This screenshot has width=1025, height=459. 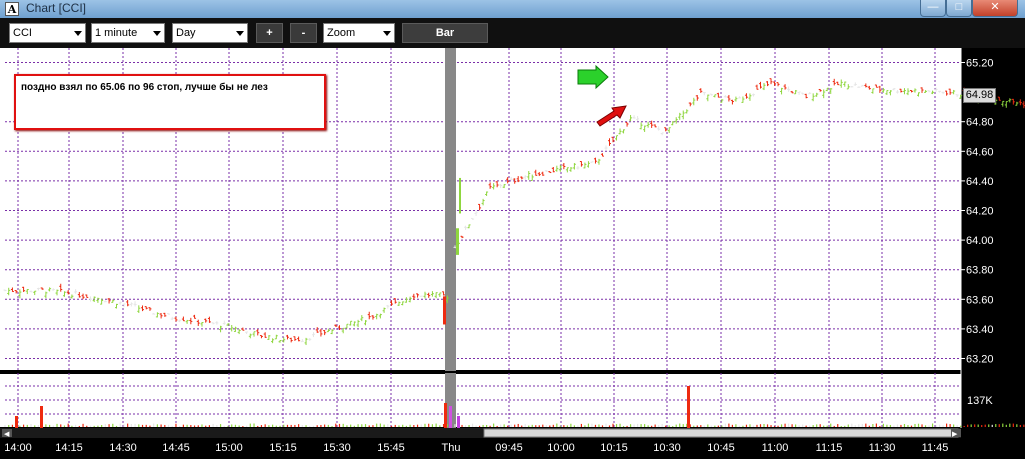 What do you see at coordinates (980, 401) in the screenshot?
I see `volume-tick-label: 137K` at bounding box center [980, 401].